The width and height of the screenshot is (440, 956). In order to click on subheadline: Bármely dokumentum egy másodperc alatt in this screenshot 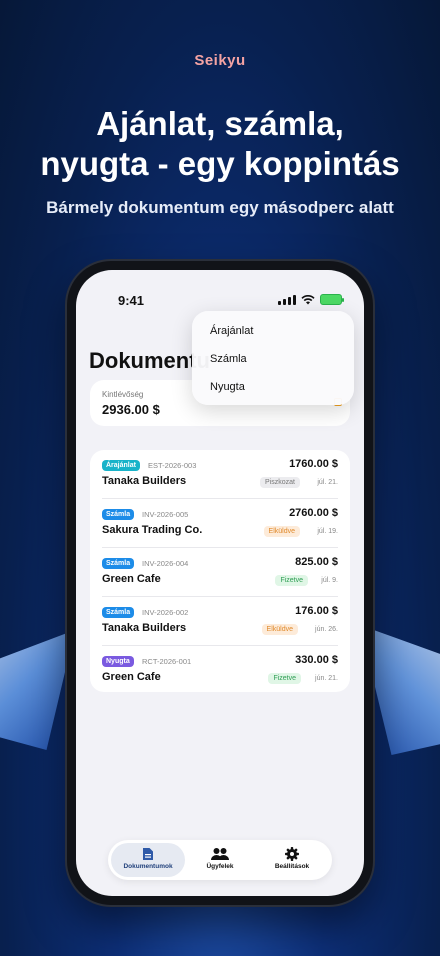, I will do `click(220, 207)`.